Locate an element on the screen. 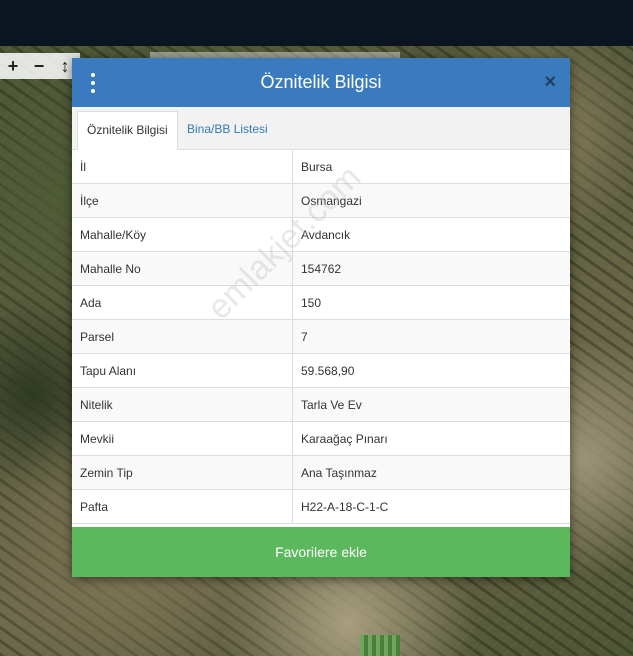 This screenshot has width=633, height=656. attribute-value: 150 is located at coordinates (431, 302).